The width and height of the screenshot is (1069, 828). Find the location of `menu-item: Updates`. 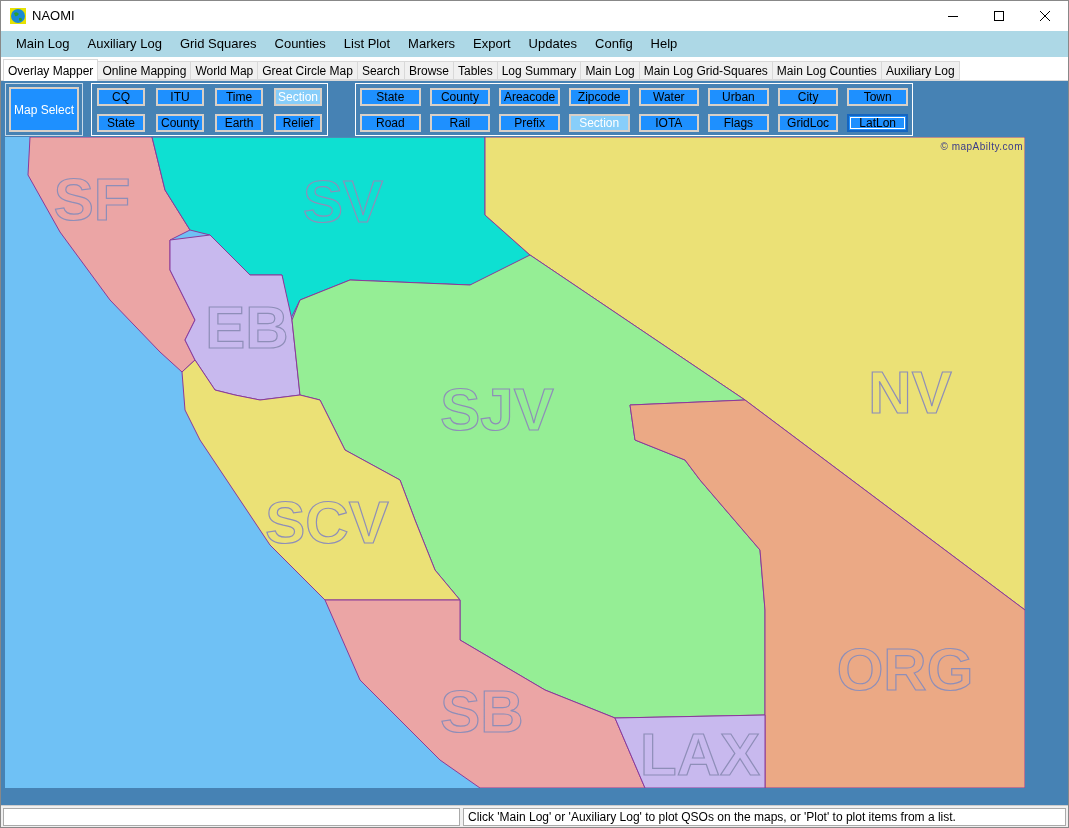

menu-item: Updates is located at coordinates (553, 44).